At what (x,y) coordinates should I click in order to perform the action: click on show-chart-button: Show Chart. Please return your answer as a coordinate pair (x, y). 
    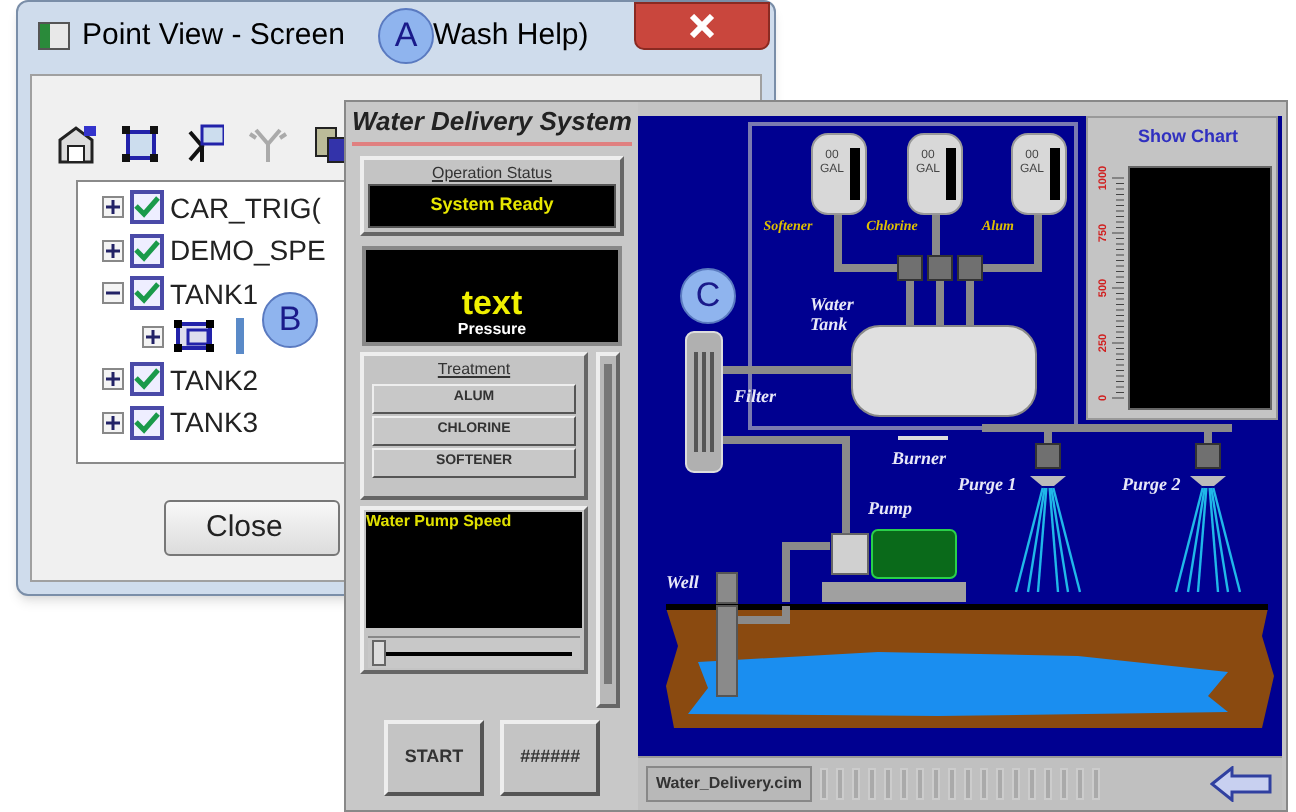
    Looking at the image, I should click on (1188, 138).